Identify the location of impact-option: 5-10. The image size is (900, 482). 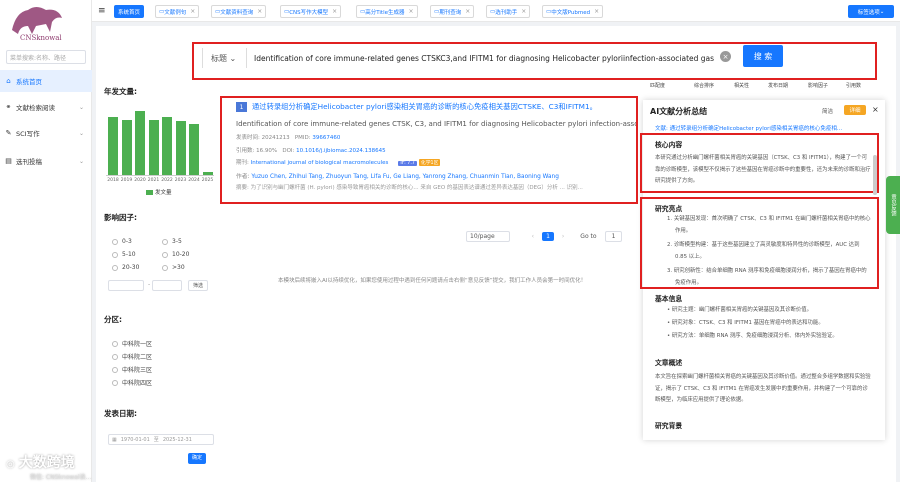
(124, 254).